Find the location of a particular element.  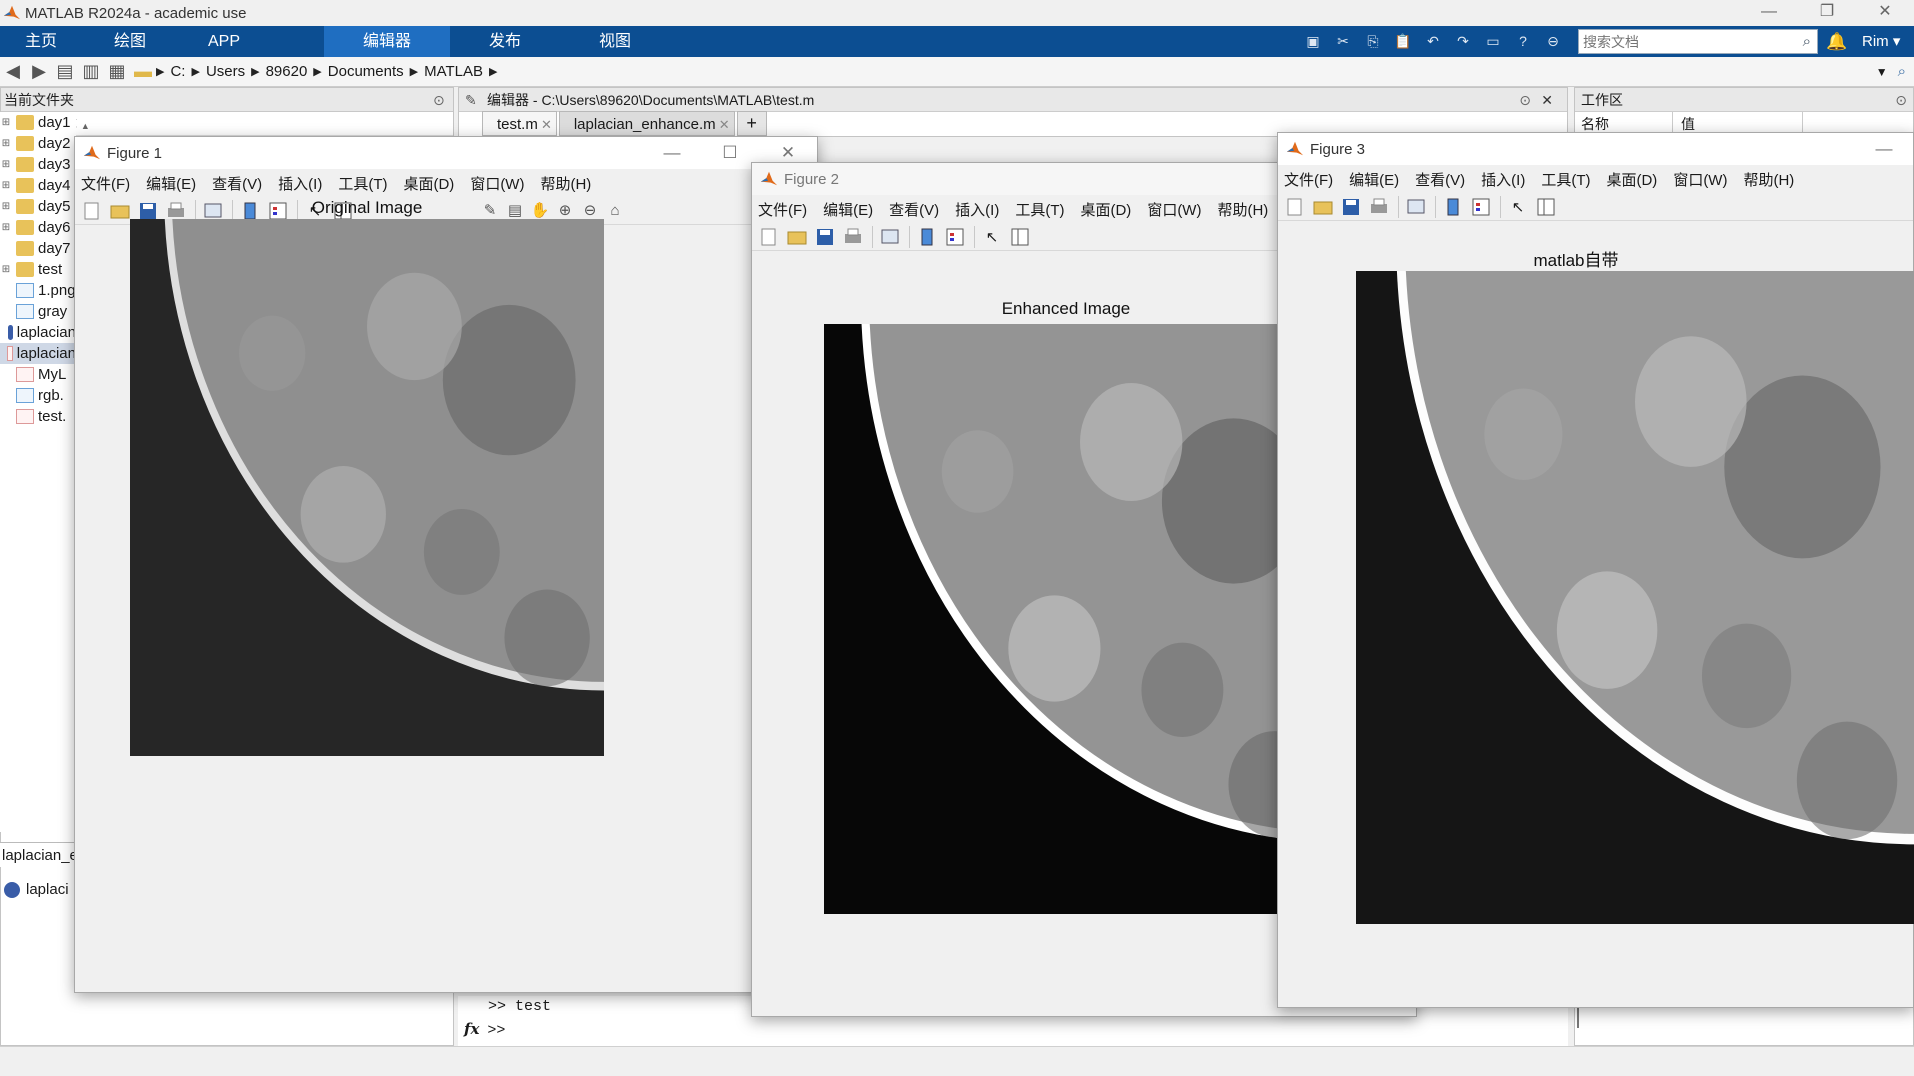

undo-icon: ↶ is located at coordinates (1433, 41).